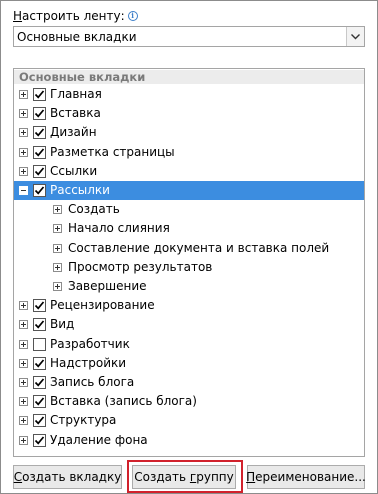 The image size is (378, 494). Describe the element at coordinates (88, 362) in the screenshot. I see `tree-item-label: Надстройки` at that location.